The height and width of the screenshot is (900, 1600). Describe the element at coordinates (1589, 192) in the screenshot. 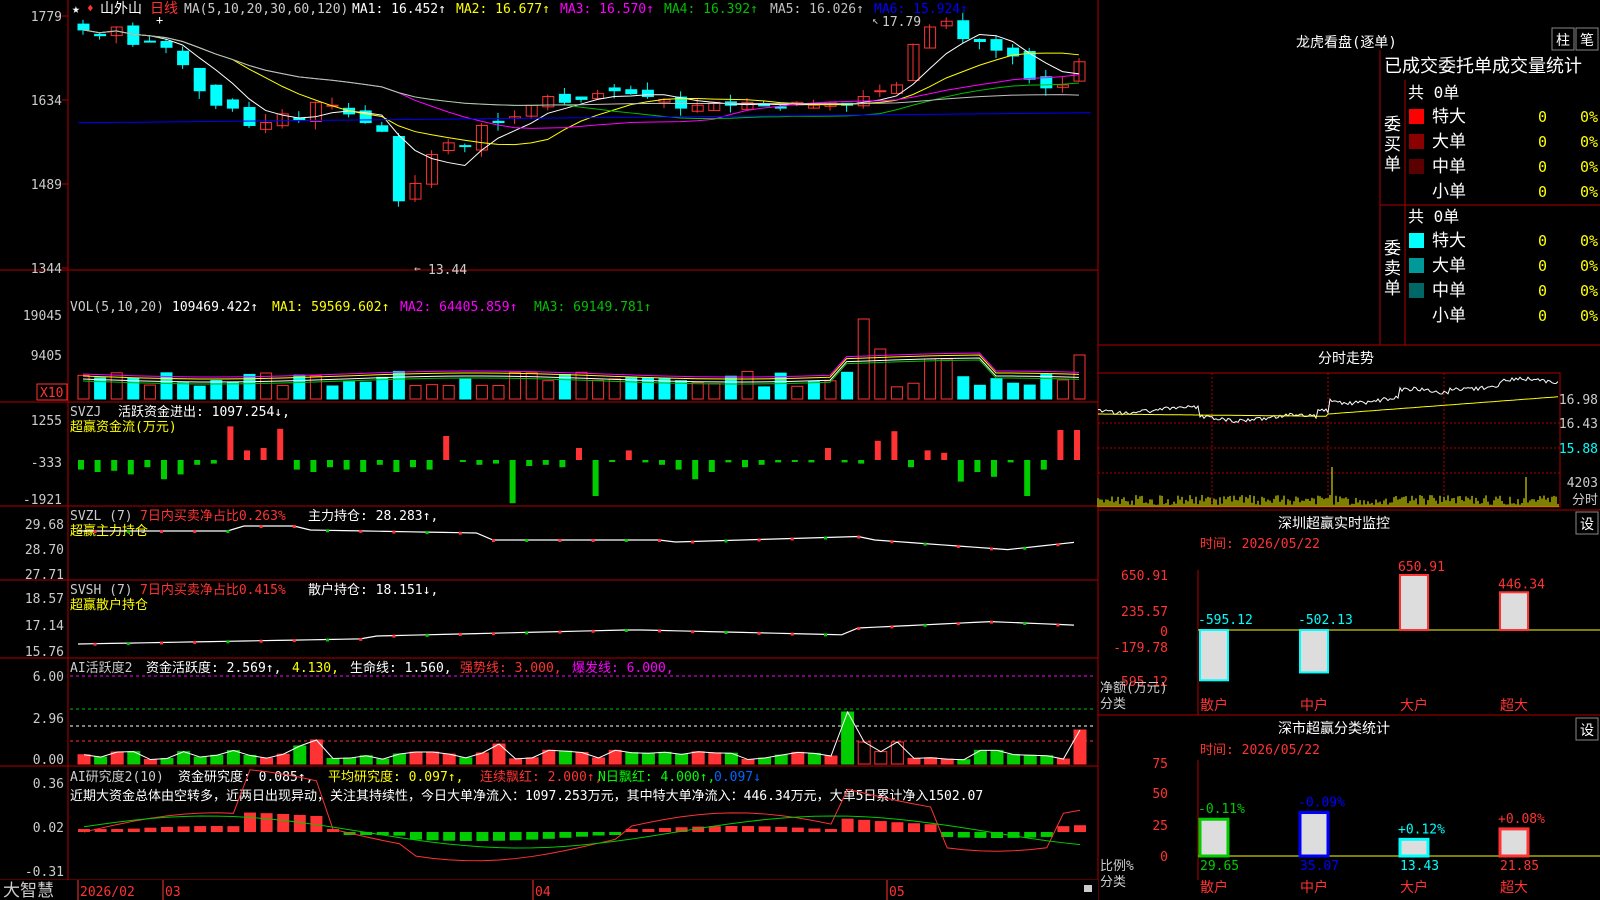

I see `order-percent: 0%` at that location.